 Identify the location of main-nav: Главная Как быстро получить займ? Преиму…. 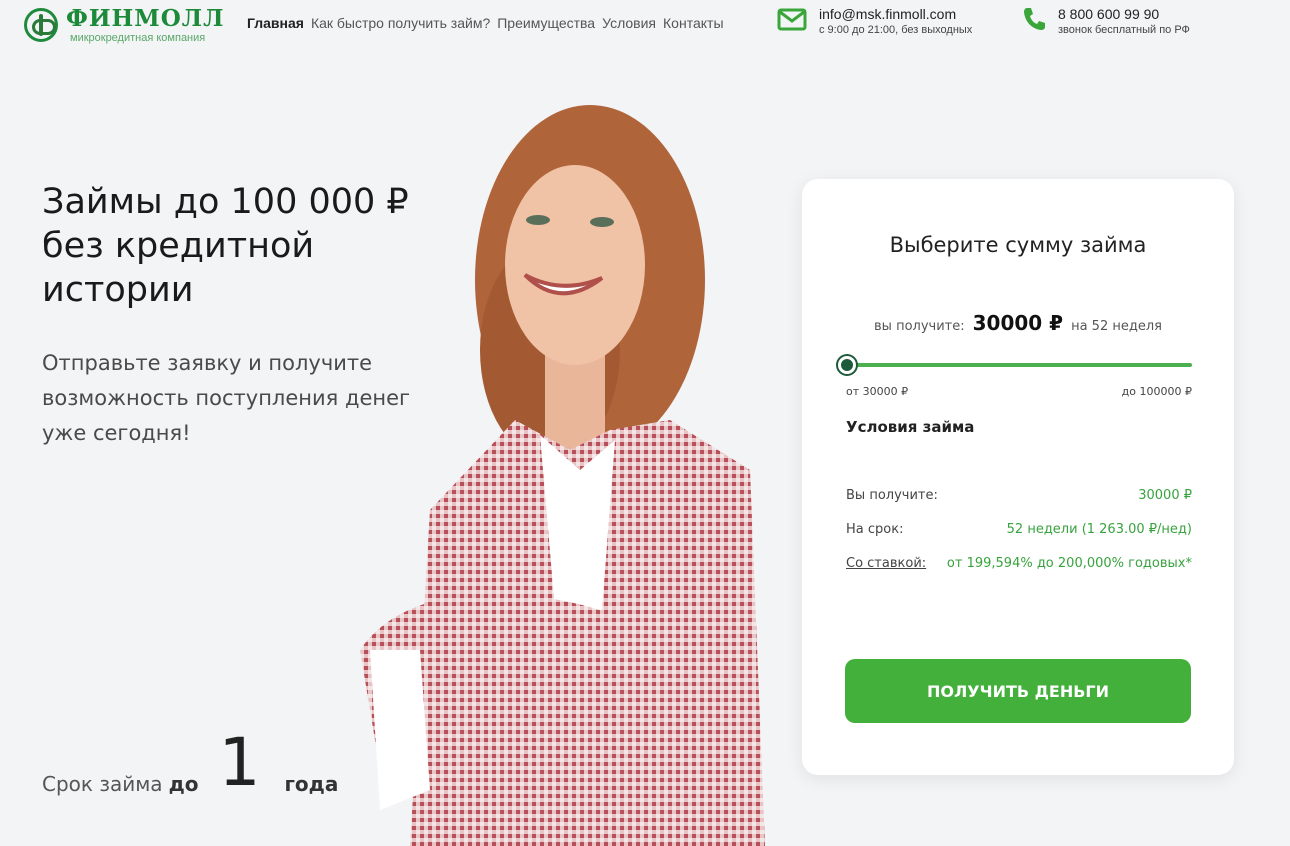
(485, 23).